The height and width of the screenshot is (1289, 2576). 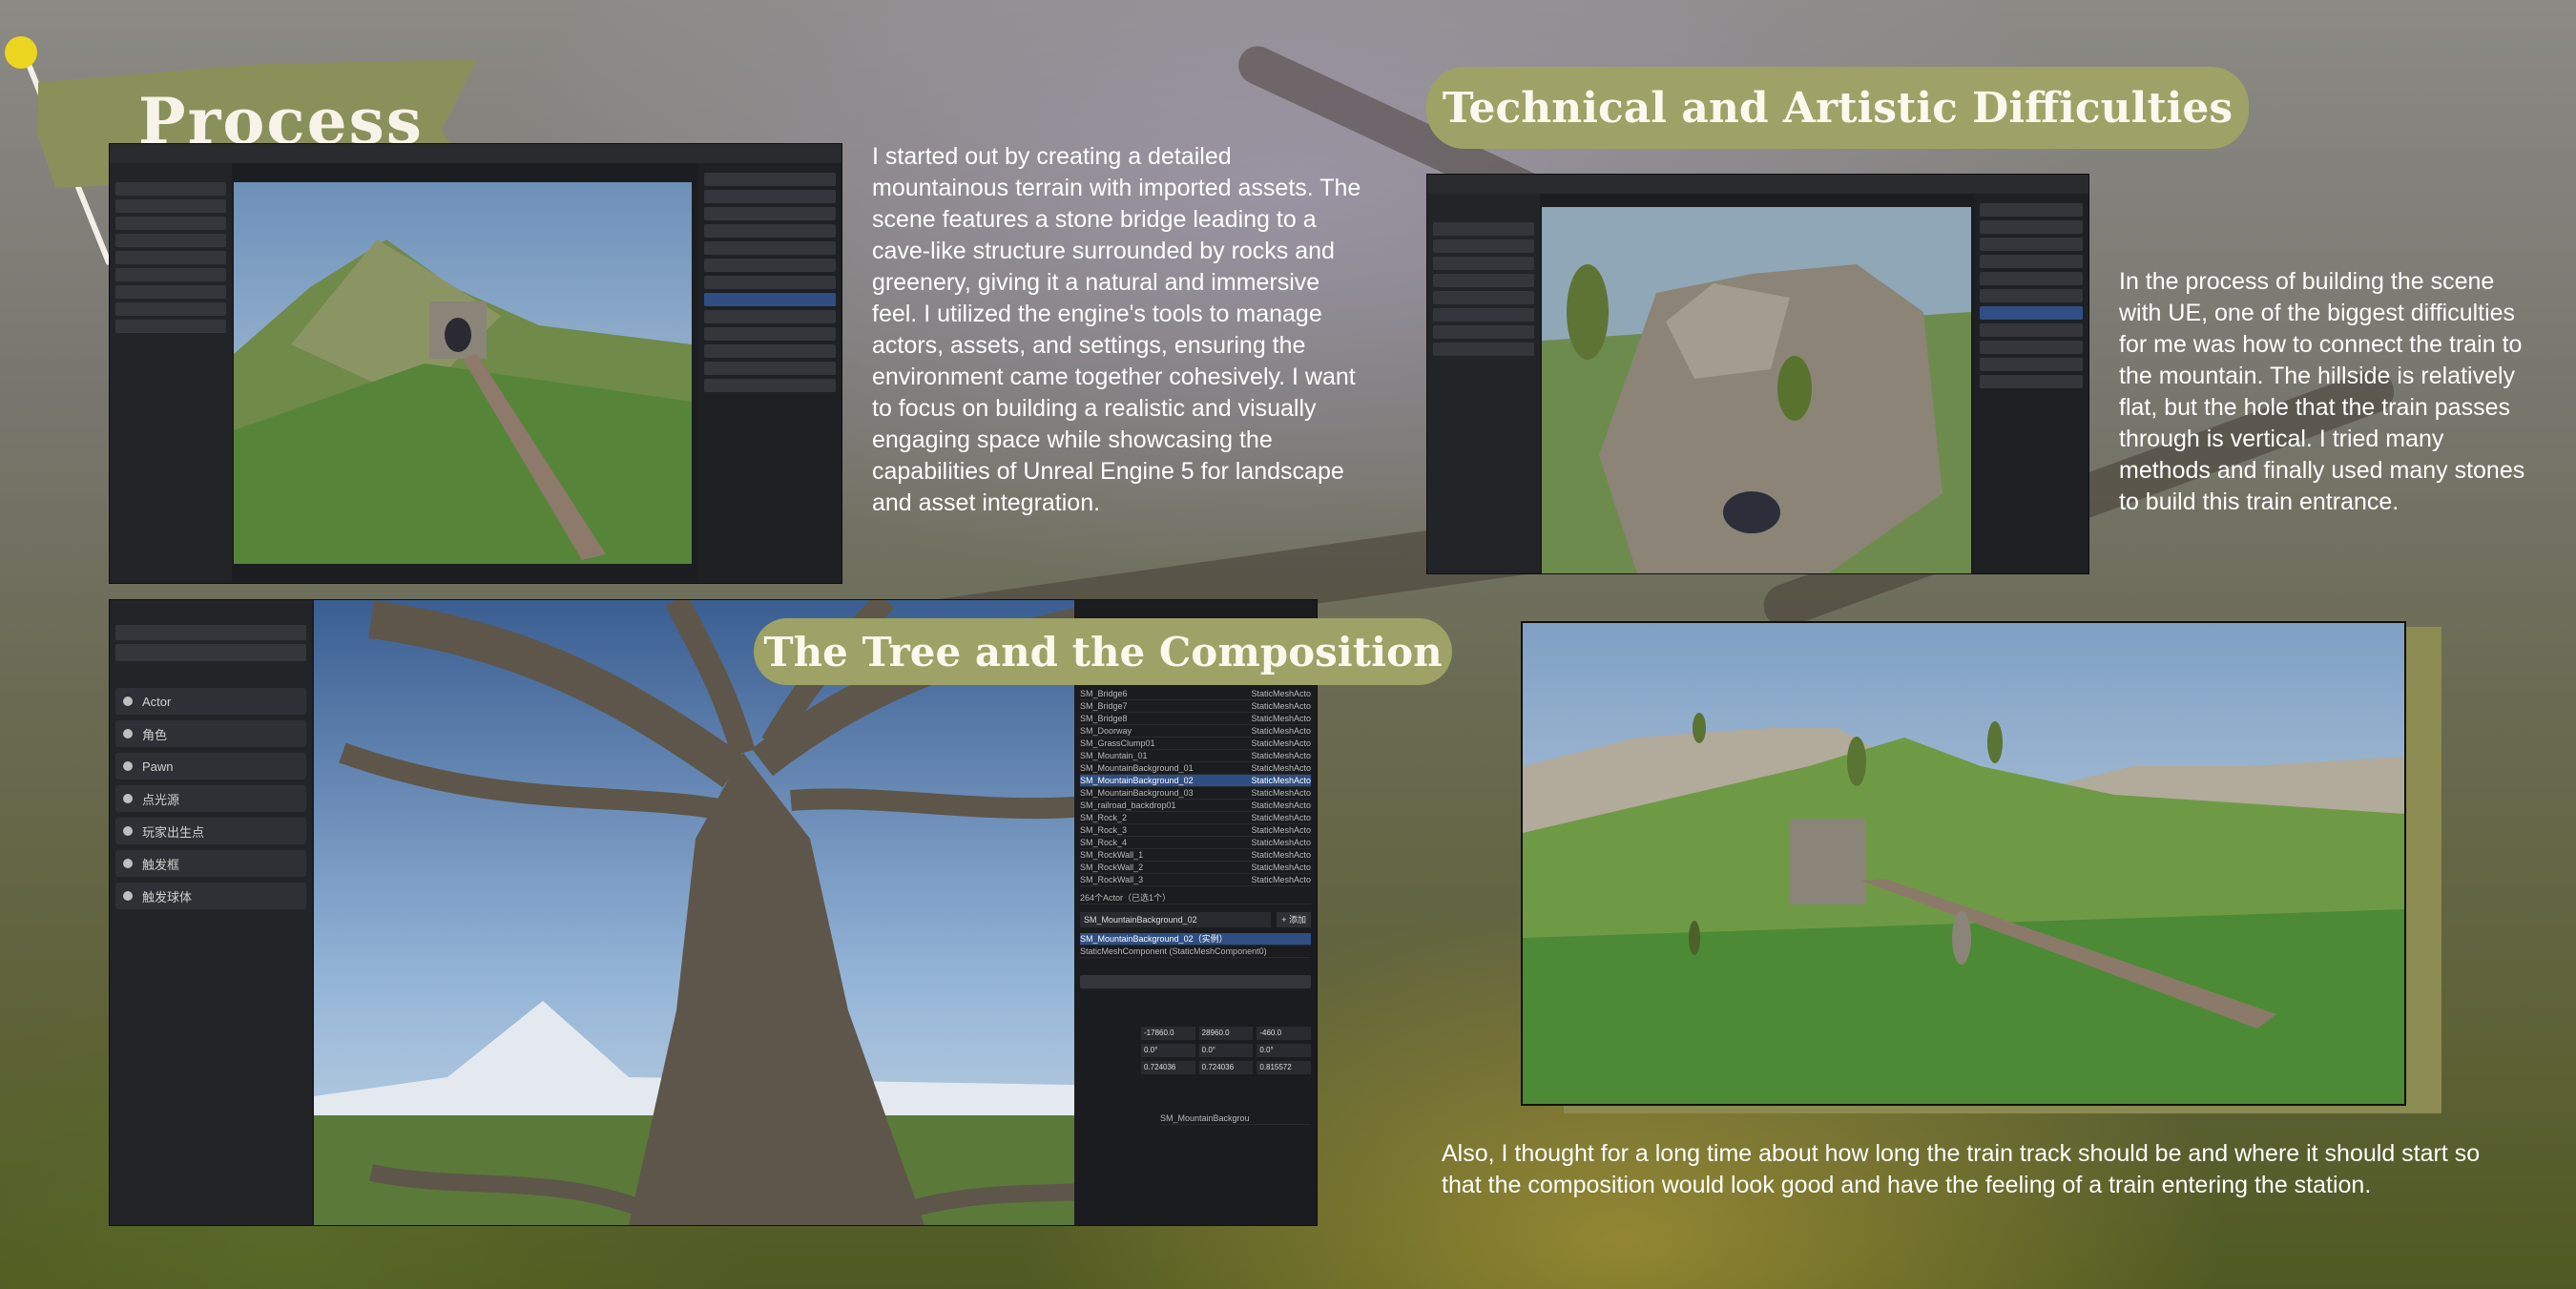 What do you see at coordinates (1195, 769) in the screenshot?
I see `outliner-row: SM_MountainBackground_01 StaticMeshActo` at bounding box center [1195, 769].